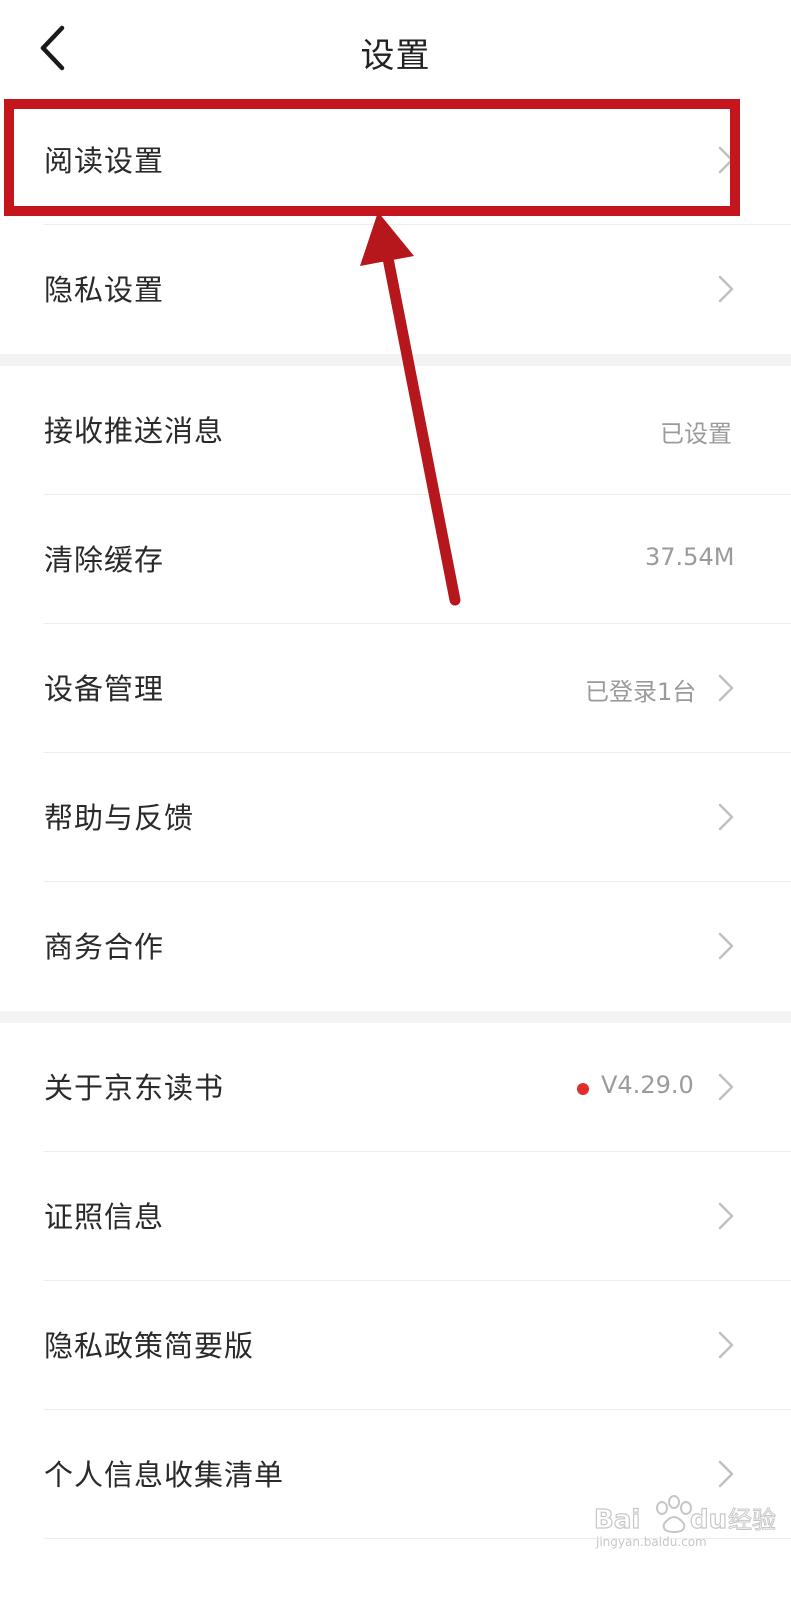 Image resolution: width=791 pixels, height=1600 pixels. What do you see at coordinates (696, 434) in the screenshot?
I see `push-status-value: 已设置` at bounding box center [696, 434].